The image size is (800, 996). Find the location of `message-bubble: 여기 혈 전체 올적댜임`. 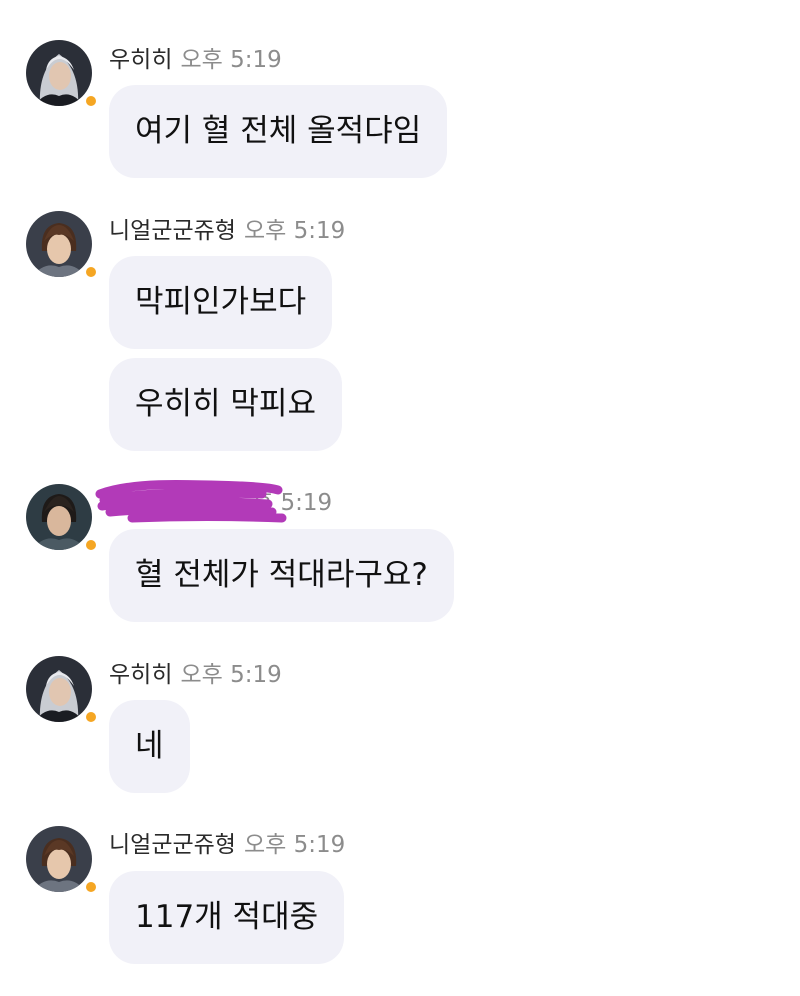

message-bubble: 여기 혈 전체 올적댜임 is located at coordinates (278, 131).